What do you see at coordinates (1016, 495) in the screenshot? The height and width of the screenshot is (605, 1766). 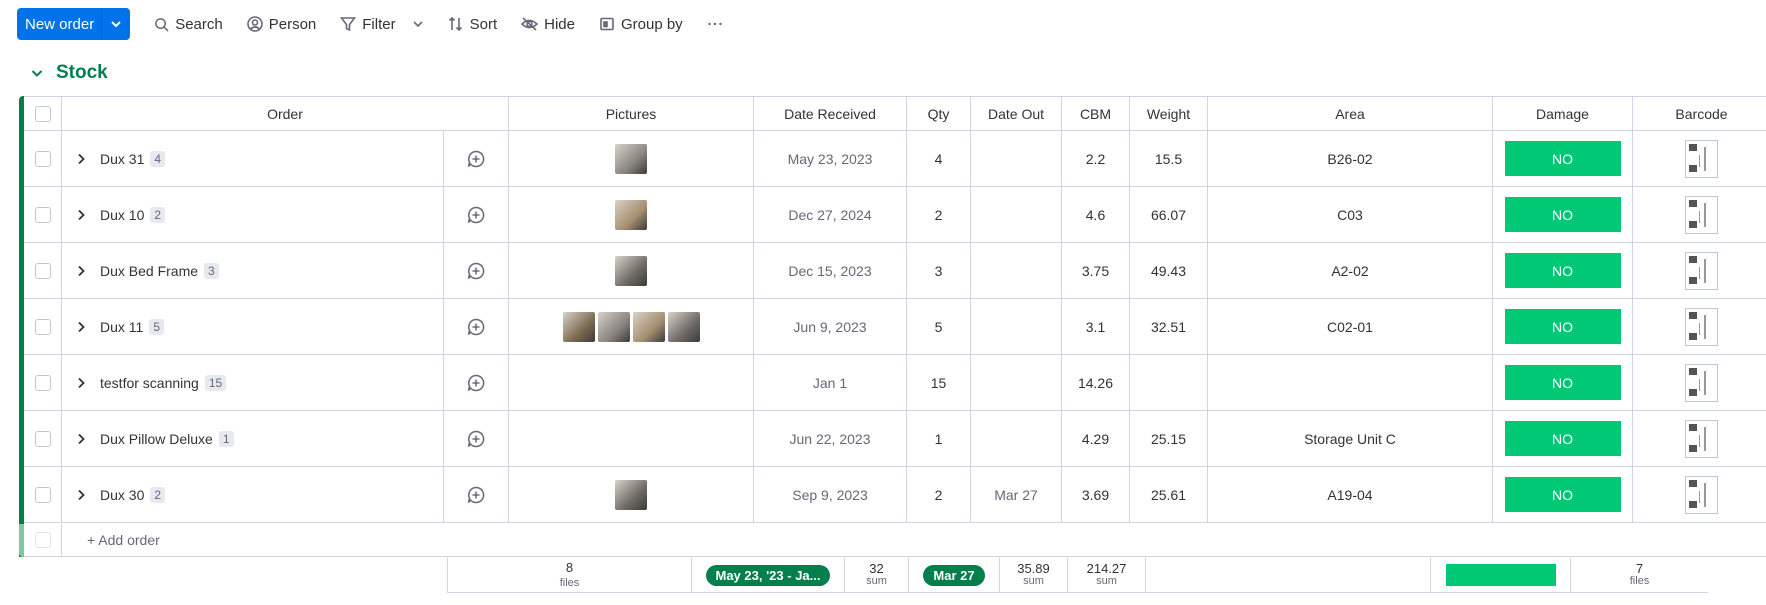 I see `date-out-cell: Mar 27` at bounding box center [1016, 495].